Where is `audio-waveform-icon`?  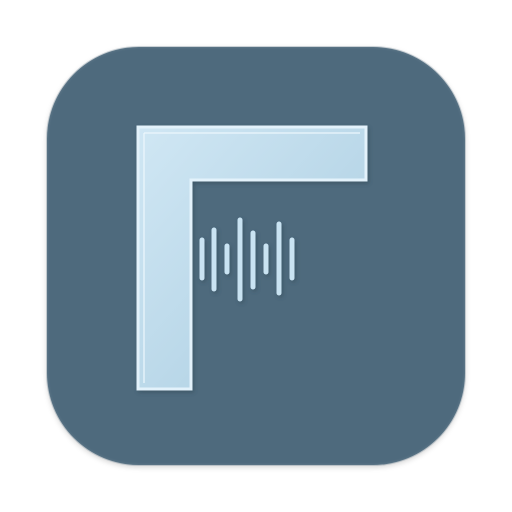
audio-waveform-icon is located at coordinates (247, 259).